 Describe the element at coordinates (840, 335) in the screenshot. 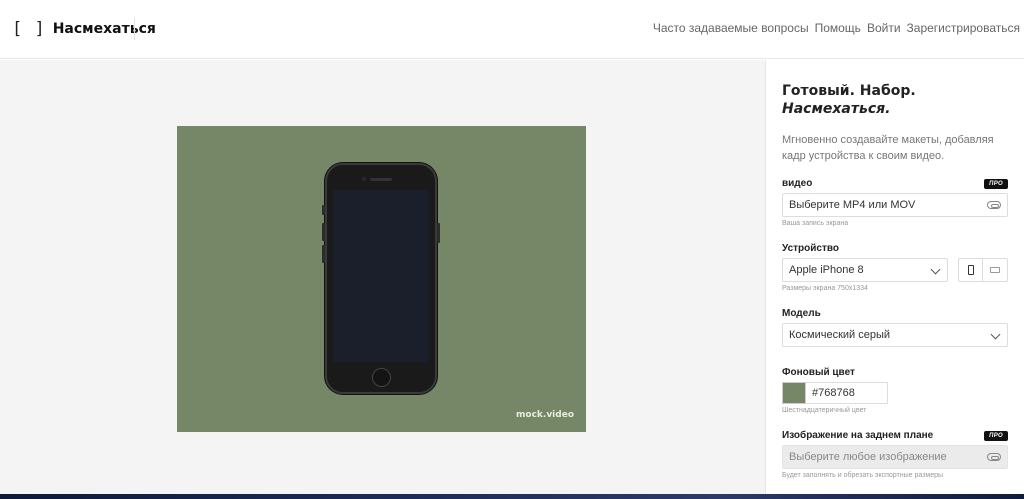

I see `model-value: Космический серый` at that location.